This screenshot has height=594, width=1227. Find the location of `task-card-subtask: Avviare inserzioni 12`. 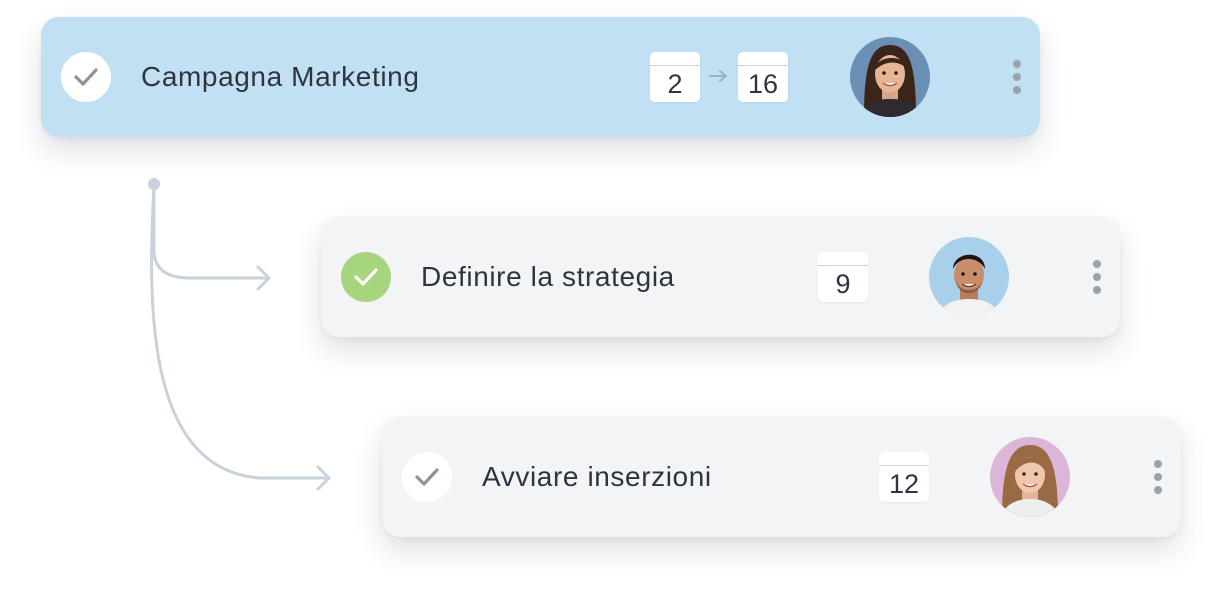

task-card-subtask: Avviare inserzioni 12 is located at coordinates (781, 477).